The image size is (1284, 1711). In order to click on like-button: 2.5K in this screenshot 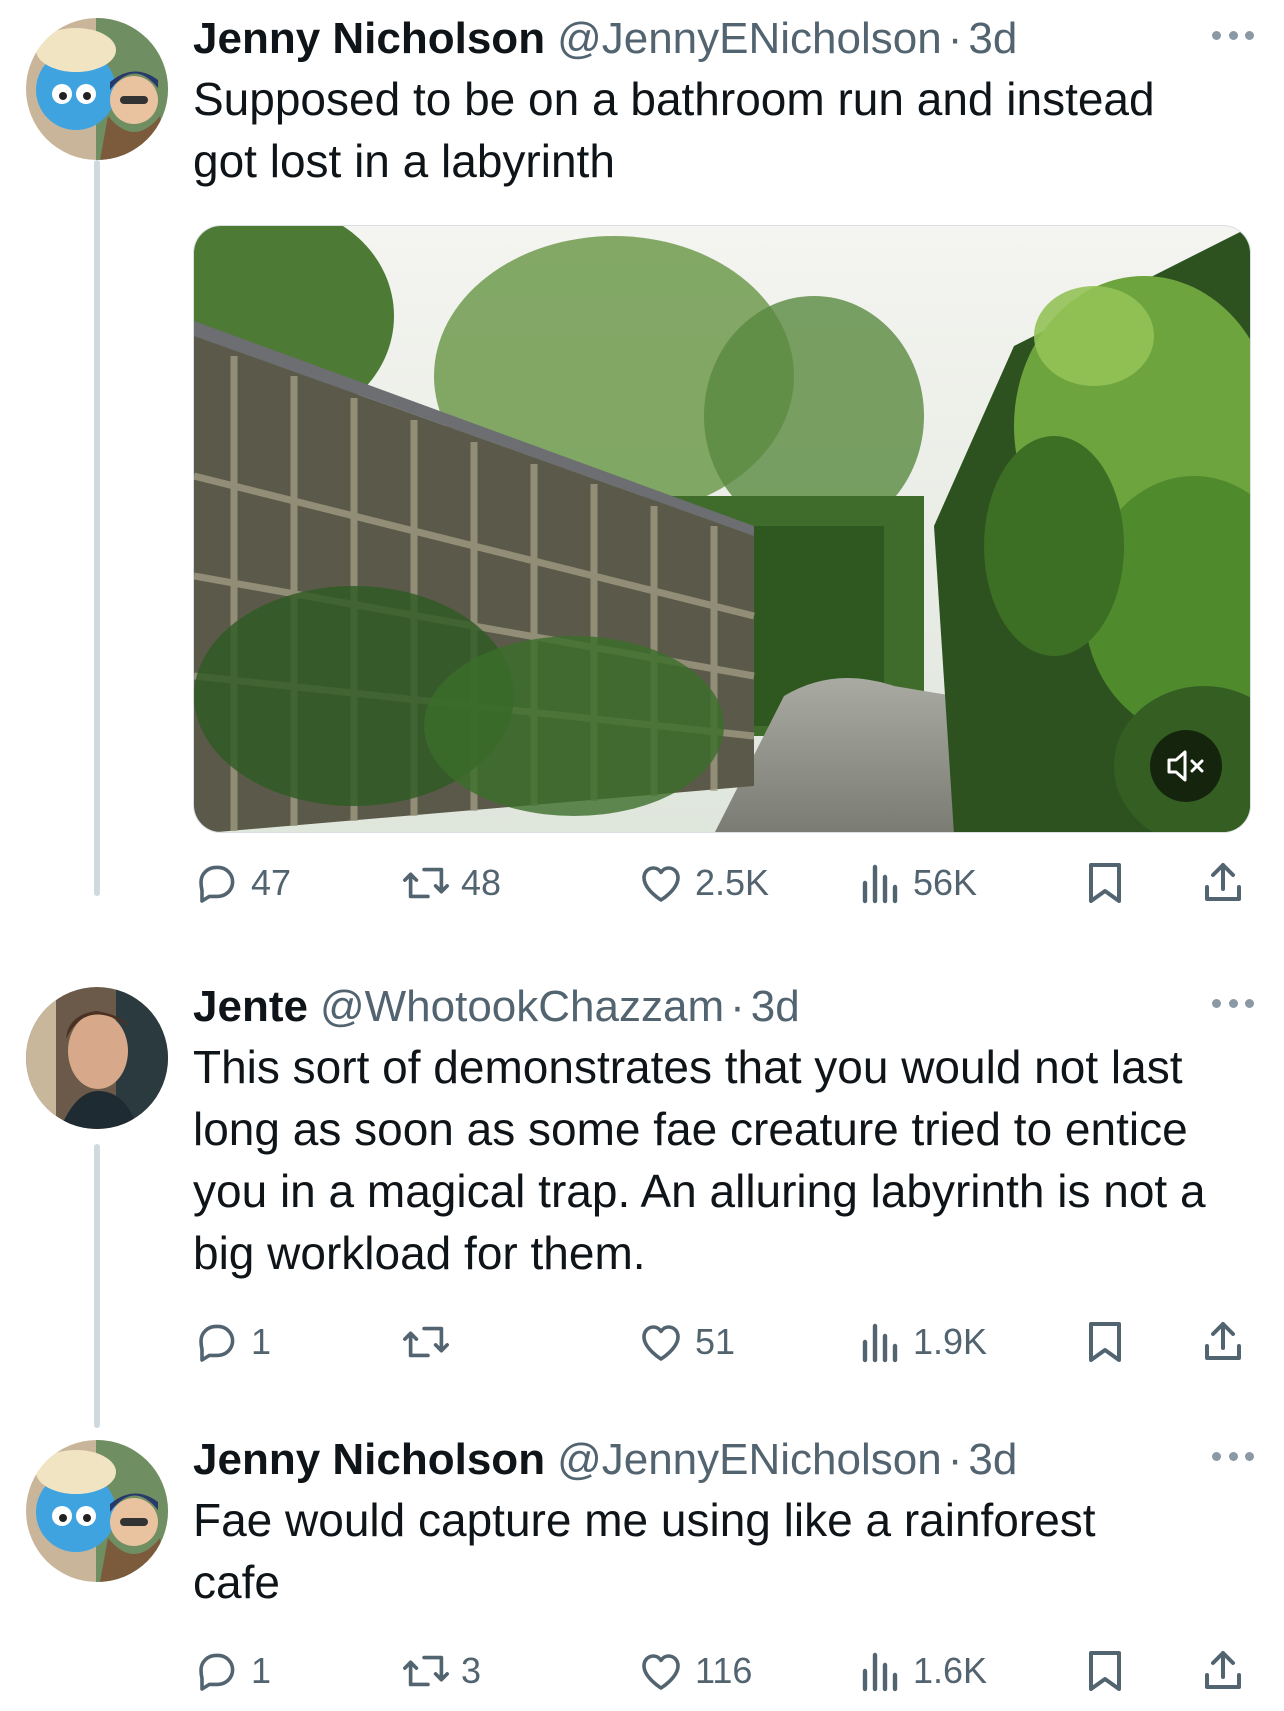, I will do `click(703, 883)`.